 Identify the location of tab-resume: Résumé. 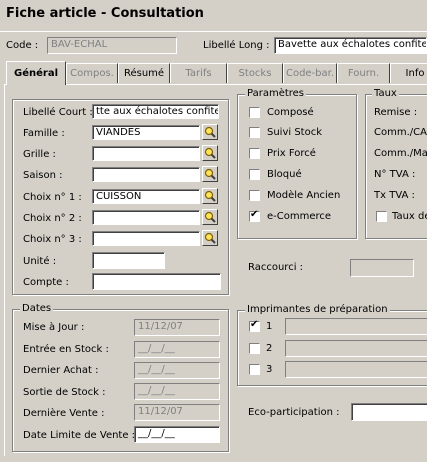
(144, 73).